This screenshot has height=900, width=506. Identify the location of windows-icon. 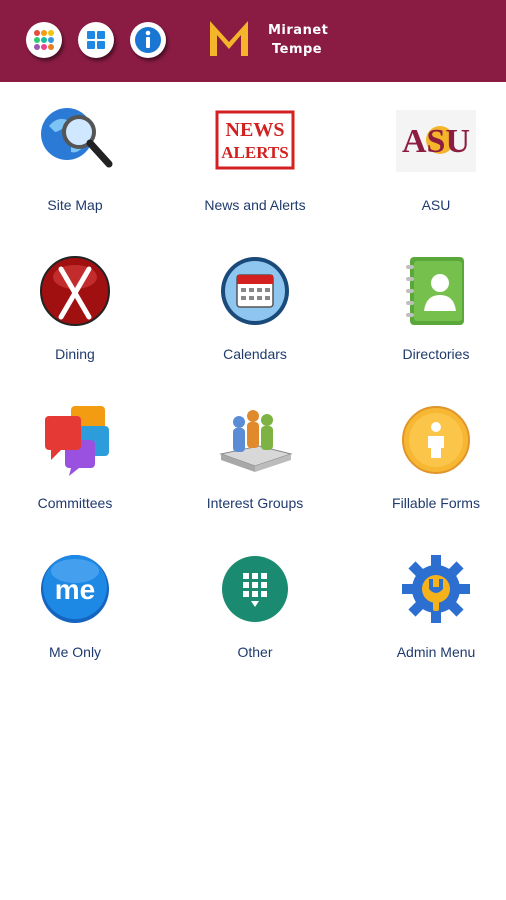
(96, 40).